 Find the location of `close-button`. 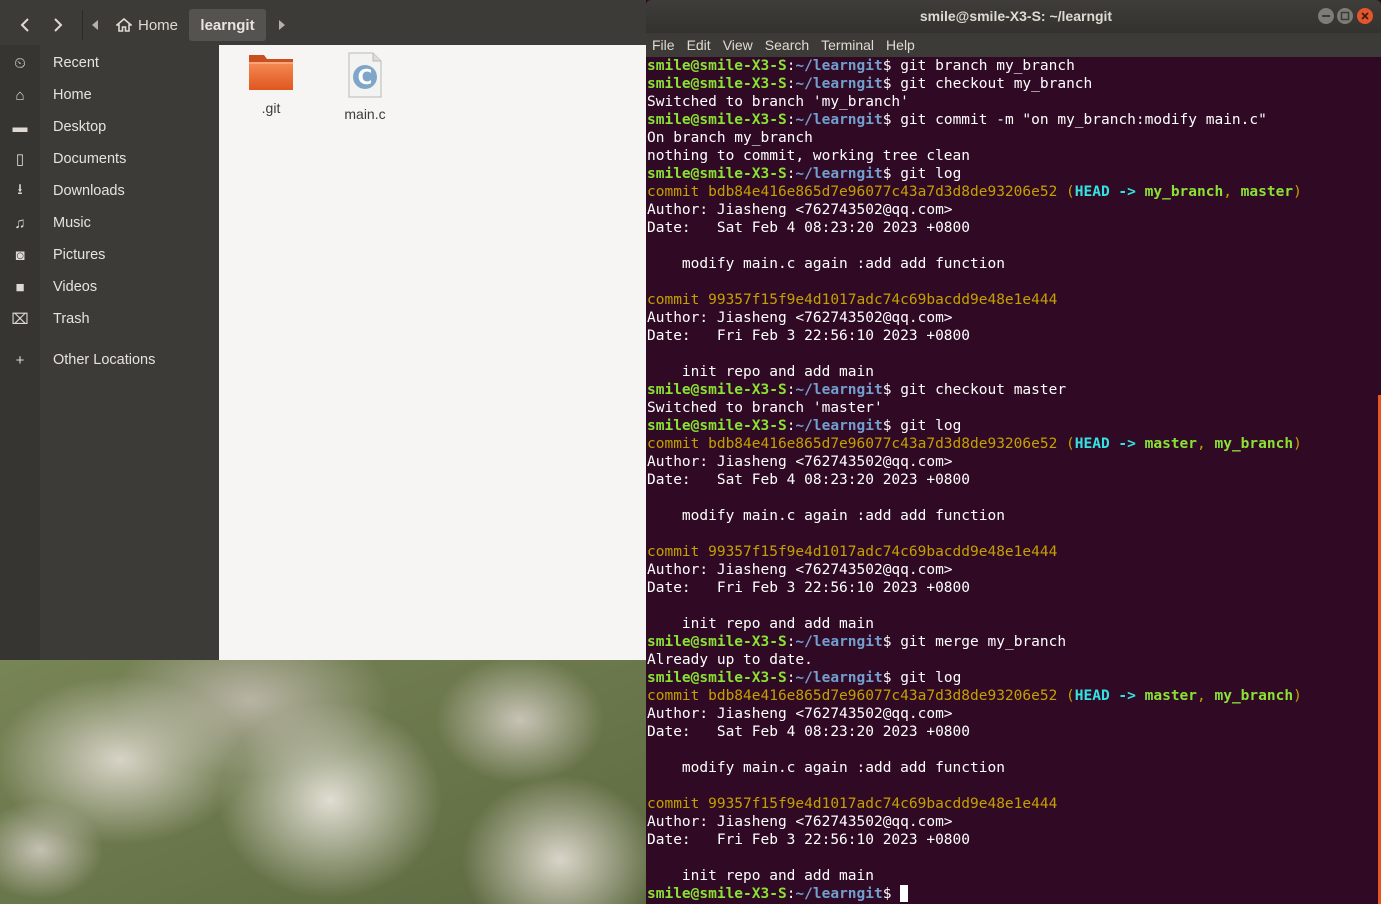

close-button is located at coordinates (1365, 16).